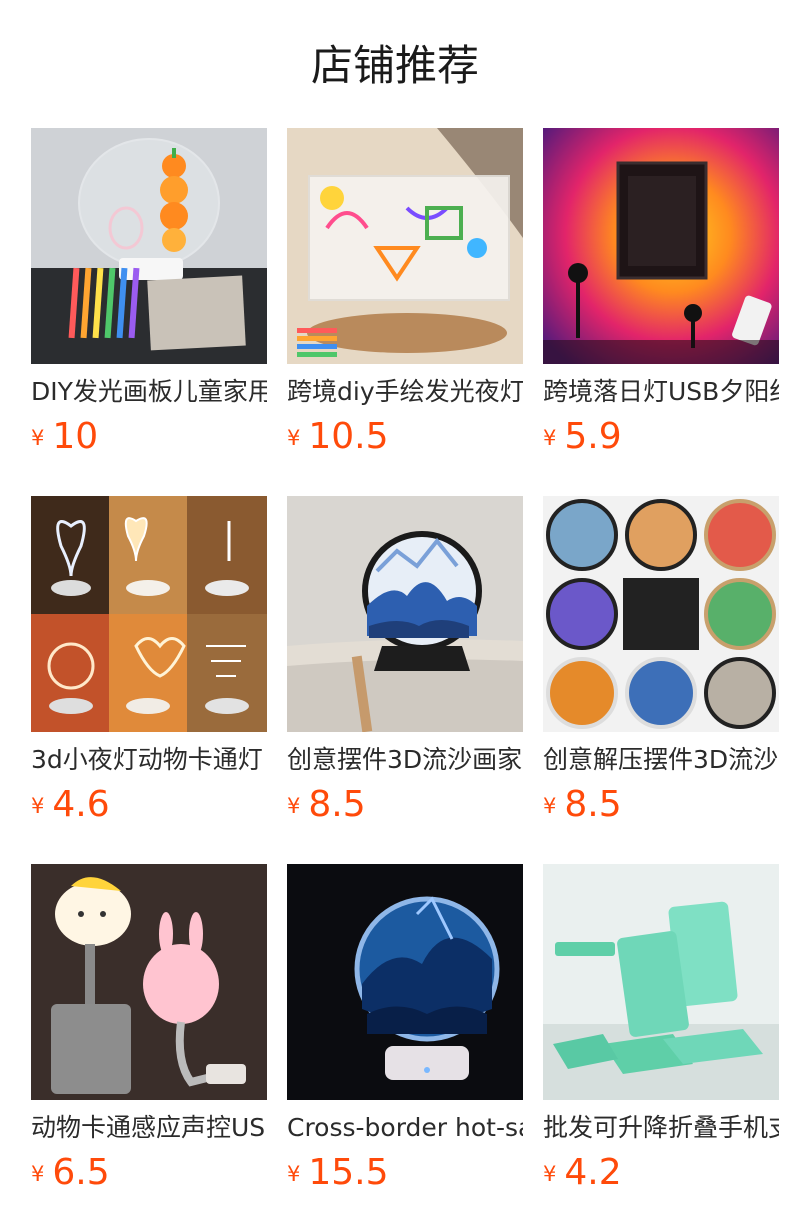 The width and height of the screenshot is (790, 1232). I want to click on product-name: 3d小夜灯动物卡通灯, so click(149, 761).